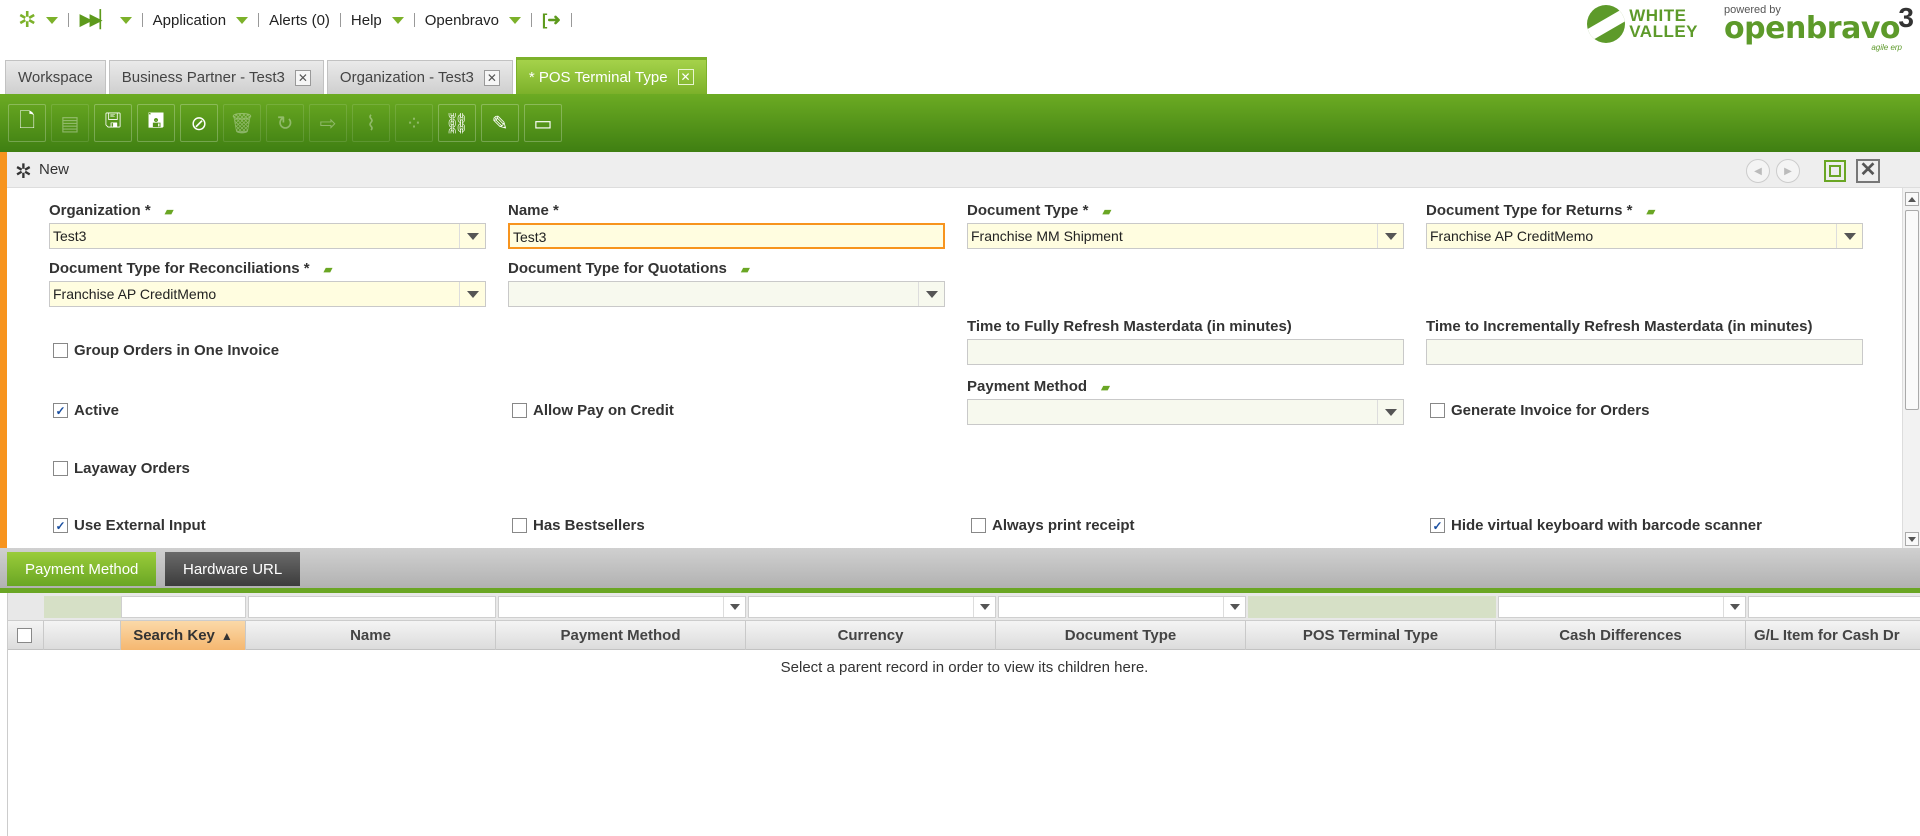  I want to click on subtab-payment-method: Payment Method, so click(82, 569).